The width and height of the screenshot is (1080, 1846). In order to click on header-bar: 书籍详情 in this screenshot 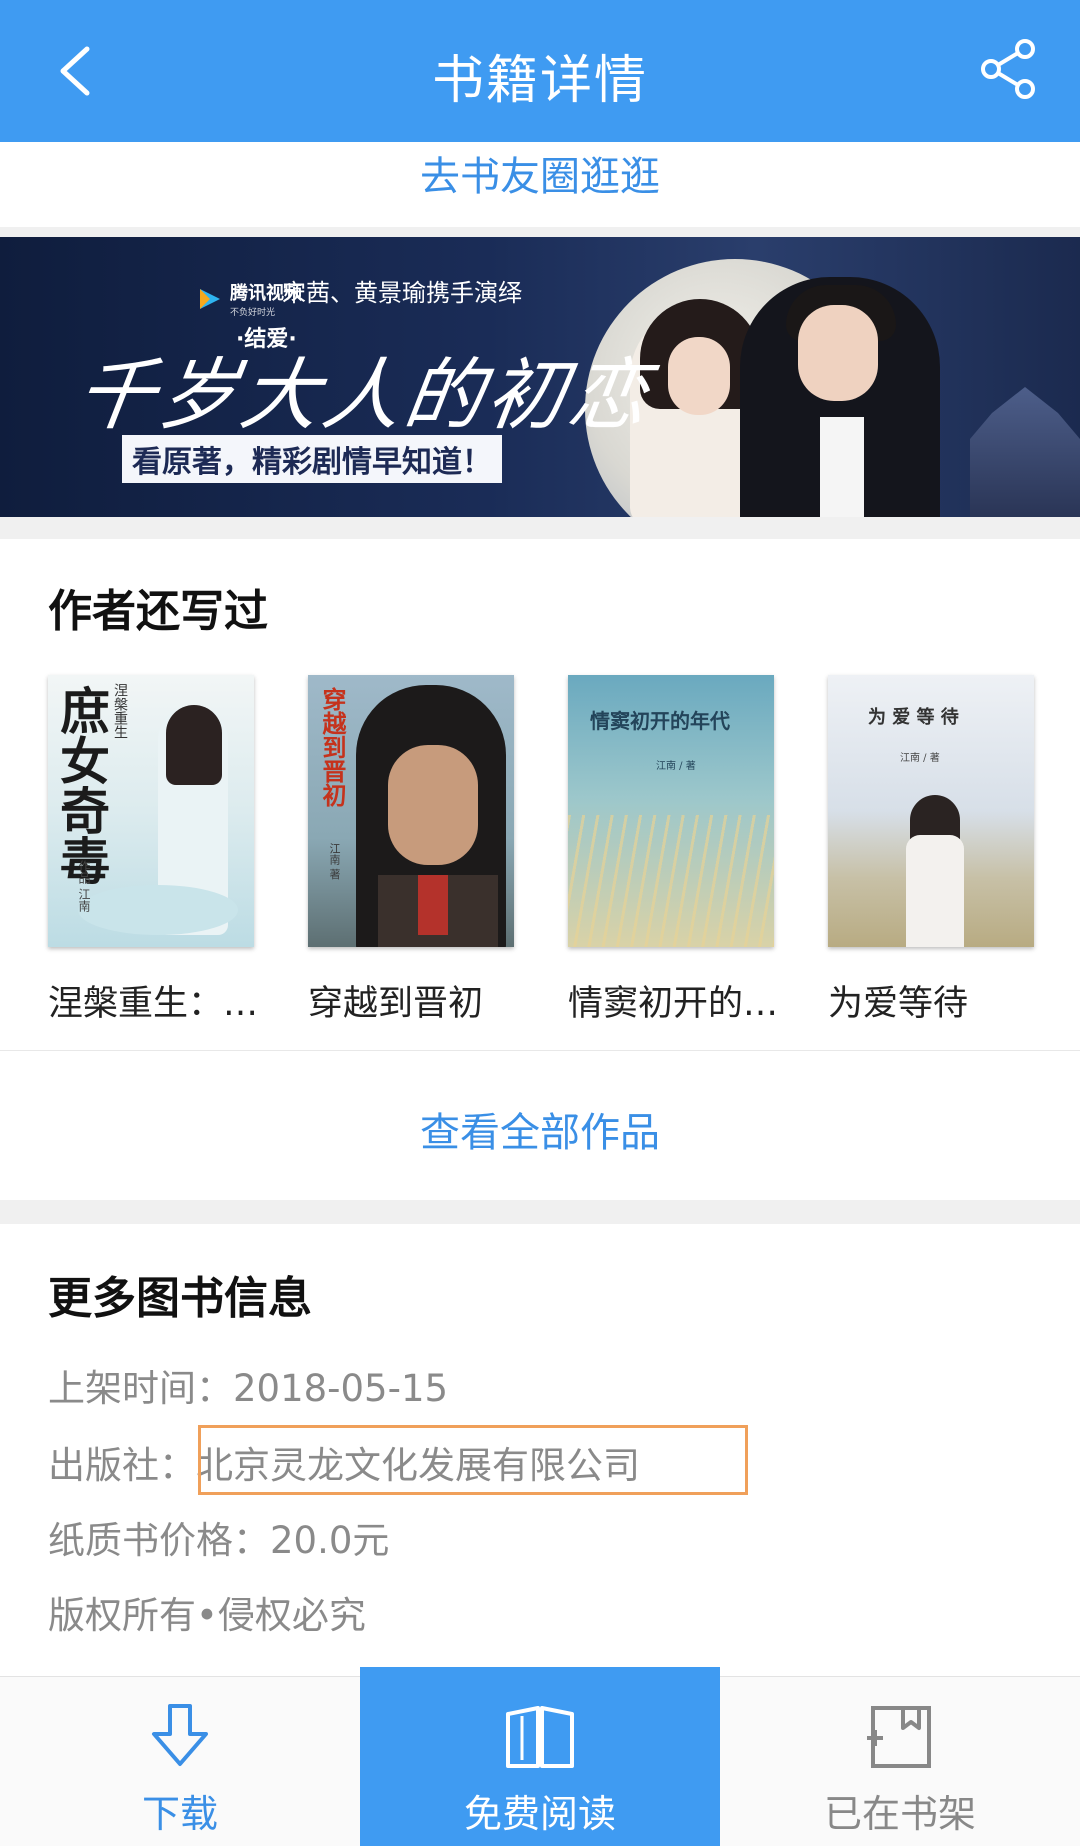, I will do `click(540, 71)`.